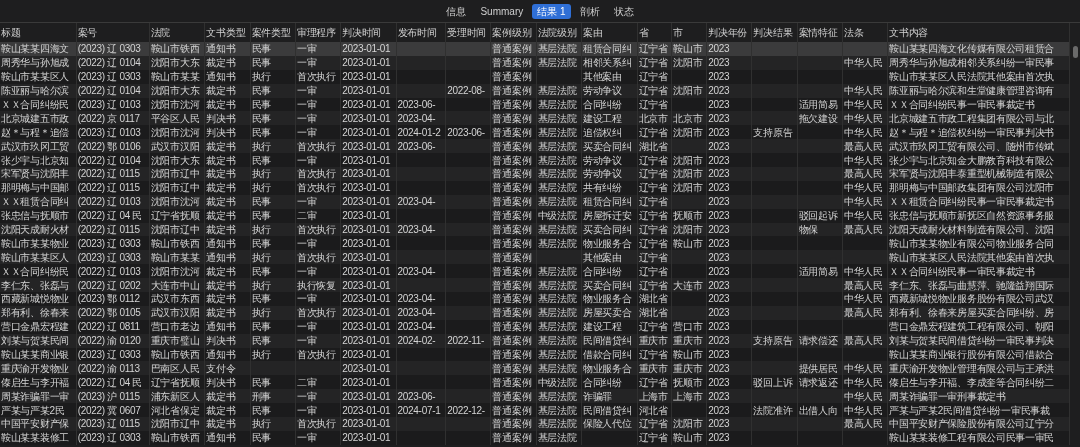 This screenshot has width=1080, height=447. What do you see at coordinates (535, 396) in the screenshot?
I see `table-row: 周某诈骗罪一审 (2023) 沪 0115 浦东新区人 裁定书 刑事 一审 2023-01-01 2023-06- 普通案例 基层法院 诈骗罪 上海市 上海市 2023 中华人民 周某诈骗罪一审刑事裁定书` at bounding box center [535, 396].